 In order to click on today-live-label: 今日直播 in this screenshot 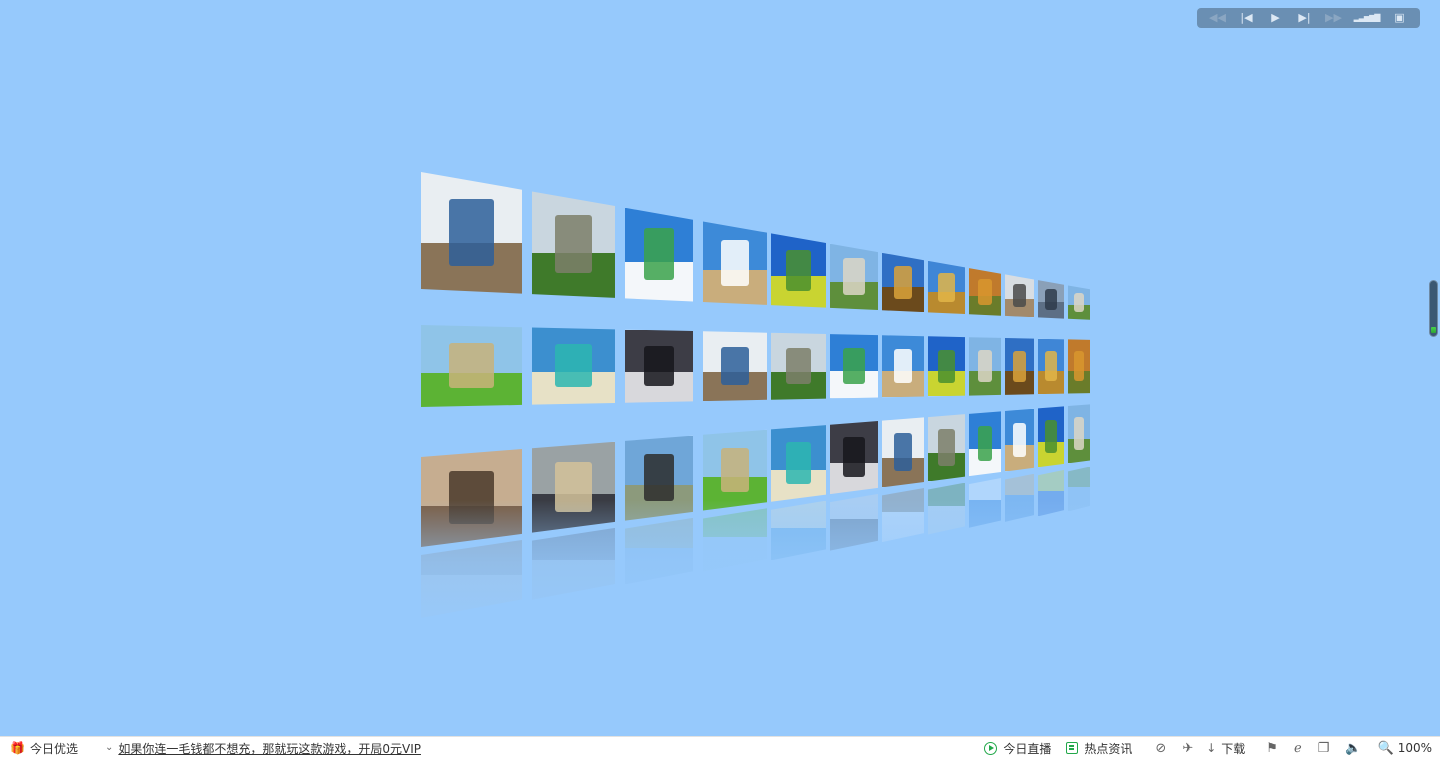, I will do `click(1027, 748)`.